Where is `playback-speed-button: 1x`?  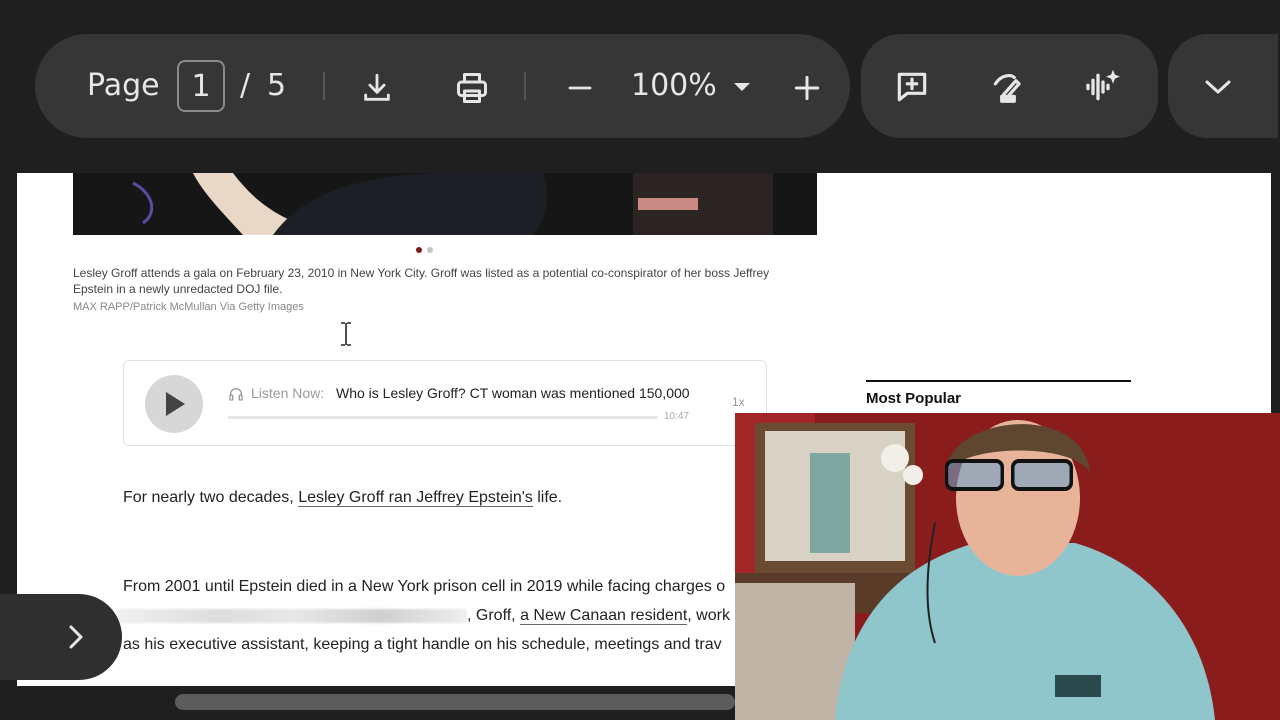
playback-speed-button: 1x is located at coordinates (738, 402).